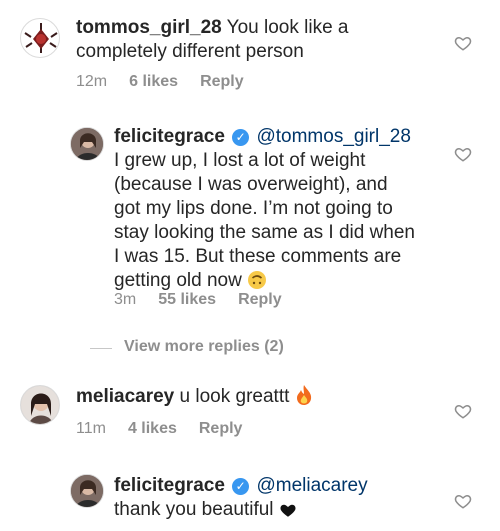 Image resolution: width=500 pixels, height=531 pixels. I want to click on view-more-replies-button: View more replies (2), so click(204, 347).